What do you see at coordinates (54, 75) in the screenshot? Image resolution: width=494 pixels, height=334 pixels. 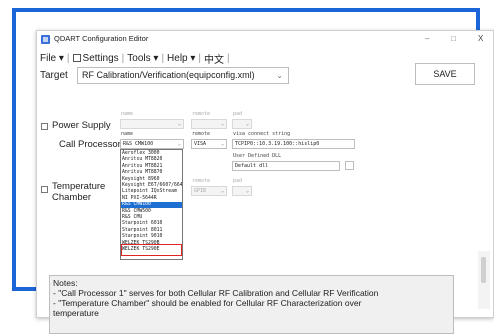 I see `target-label: Target` at bounding box center [54, 75].